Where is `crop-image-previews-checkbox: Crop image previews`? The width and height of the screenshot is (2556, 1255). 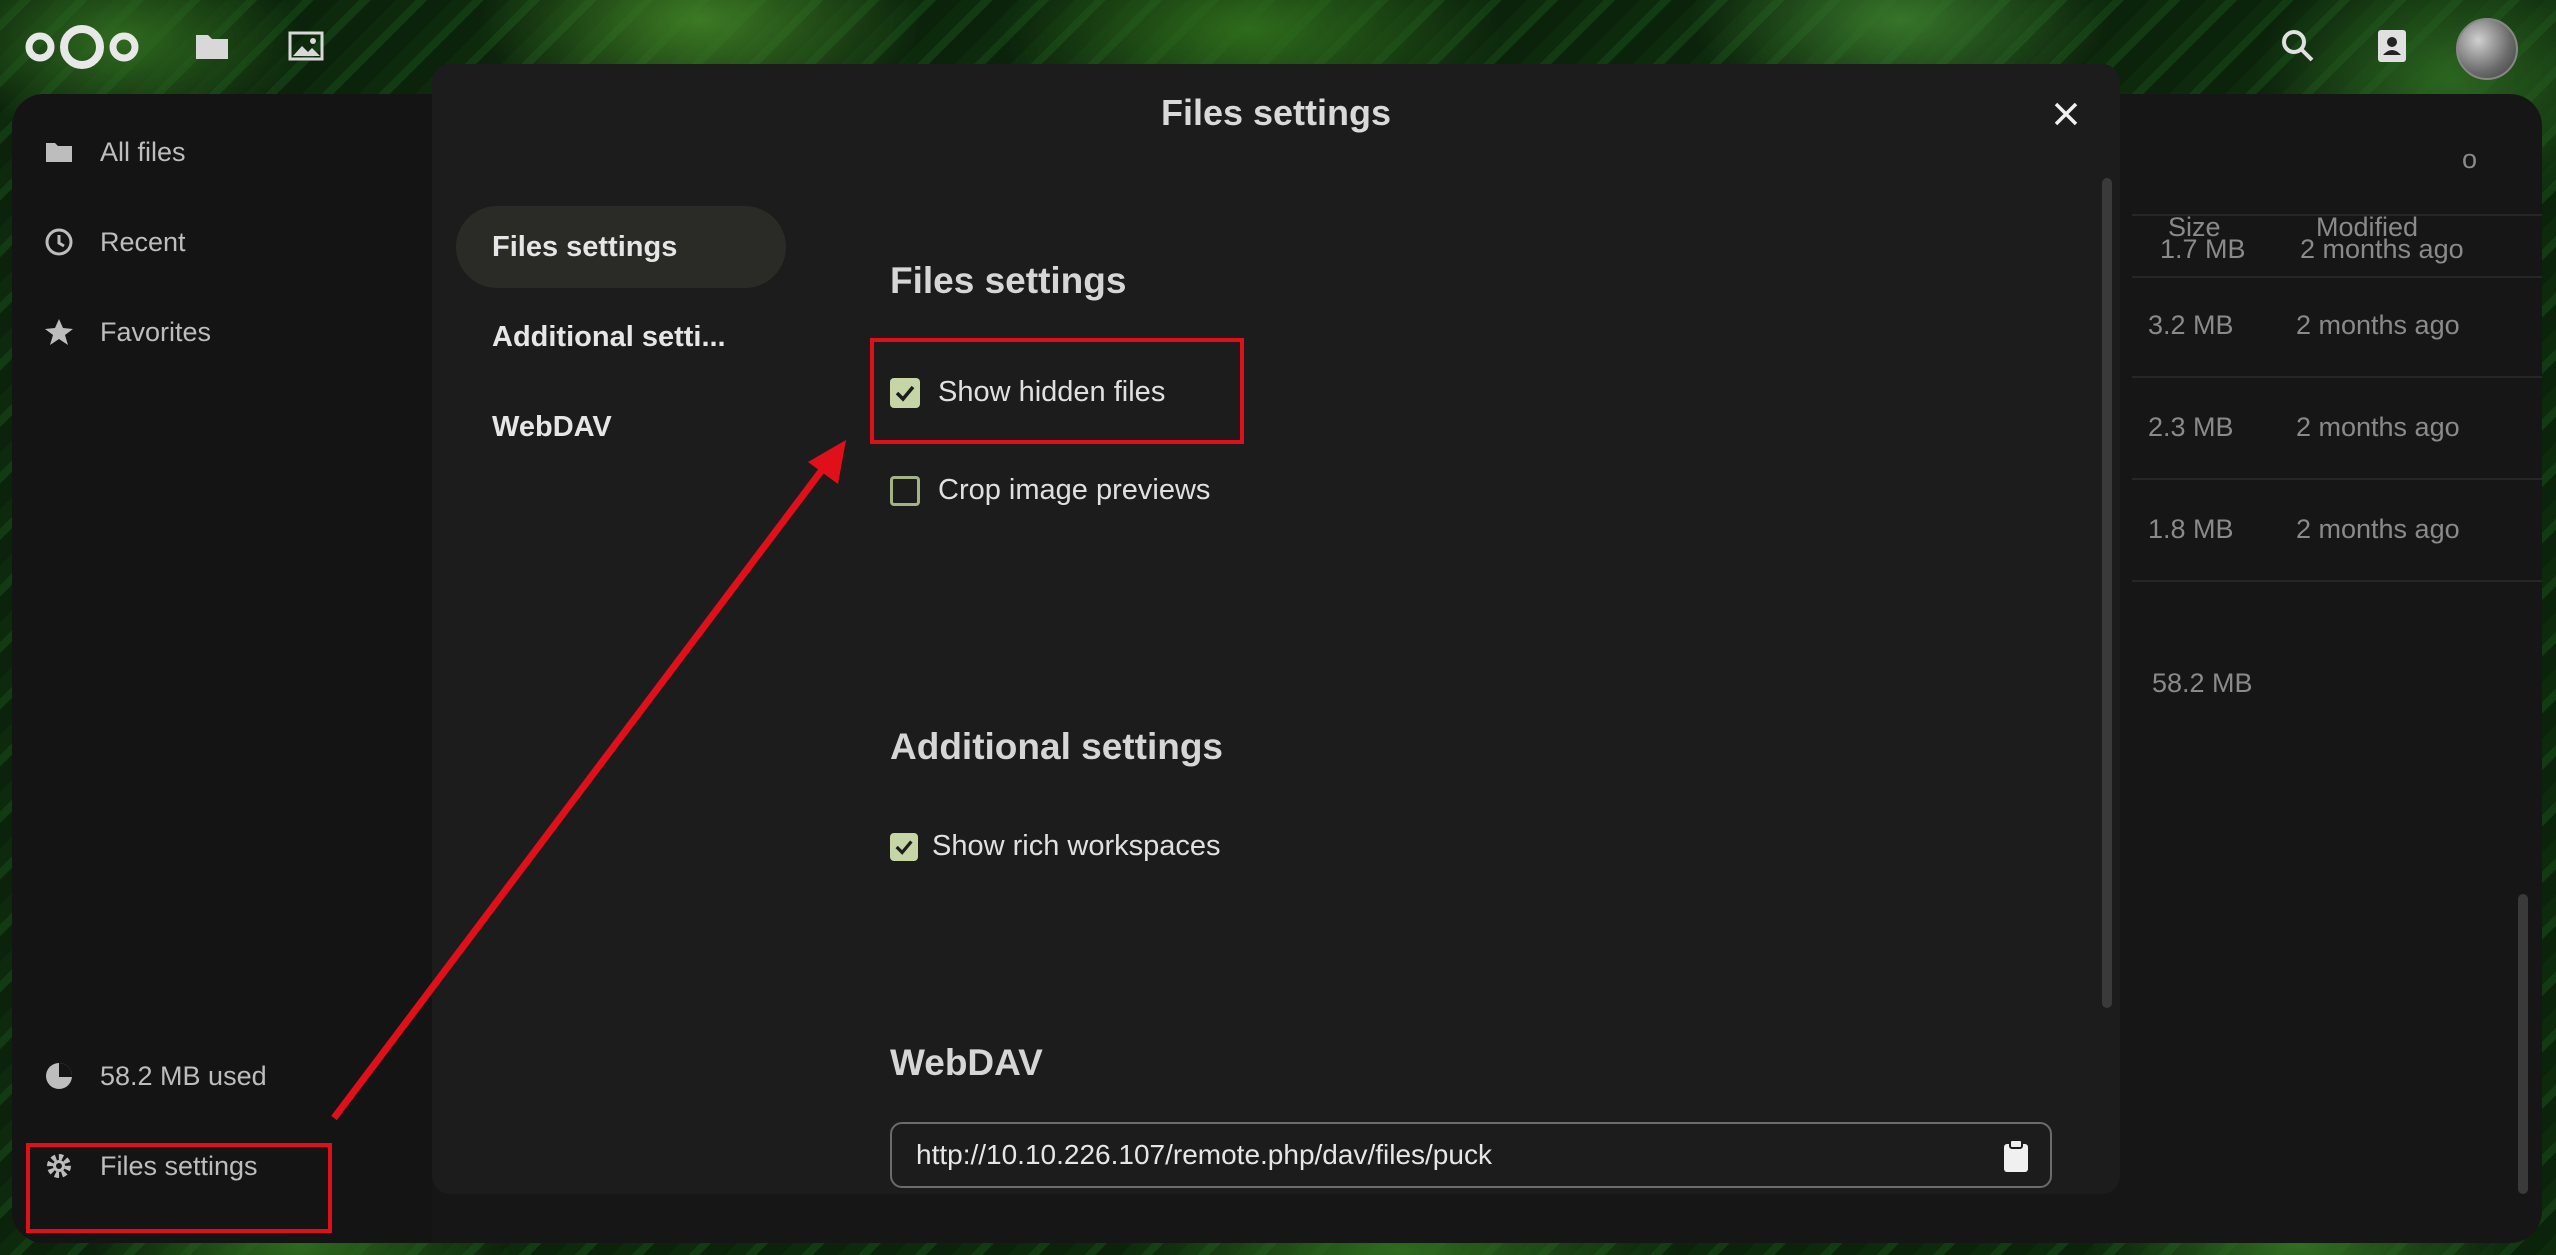 crop-image-previews-checkbox: Crop image previews is located at coordinates (1050, 490).